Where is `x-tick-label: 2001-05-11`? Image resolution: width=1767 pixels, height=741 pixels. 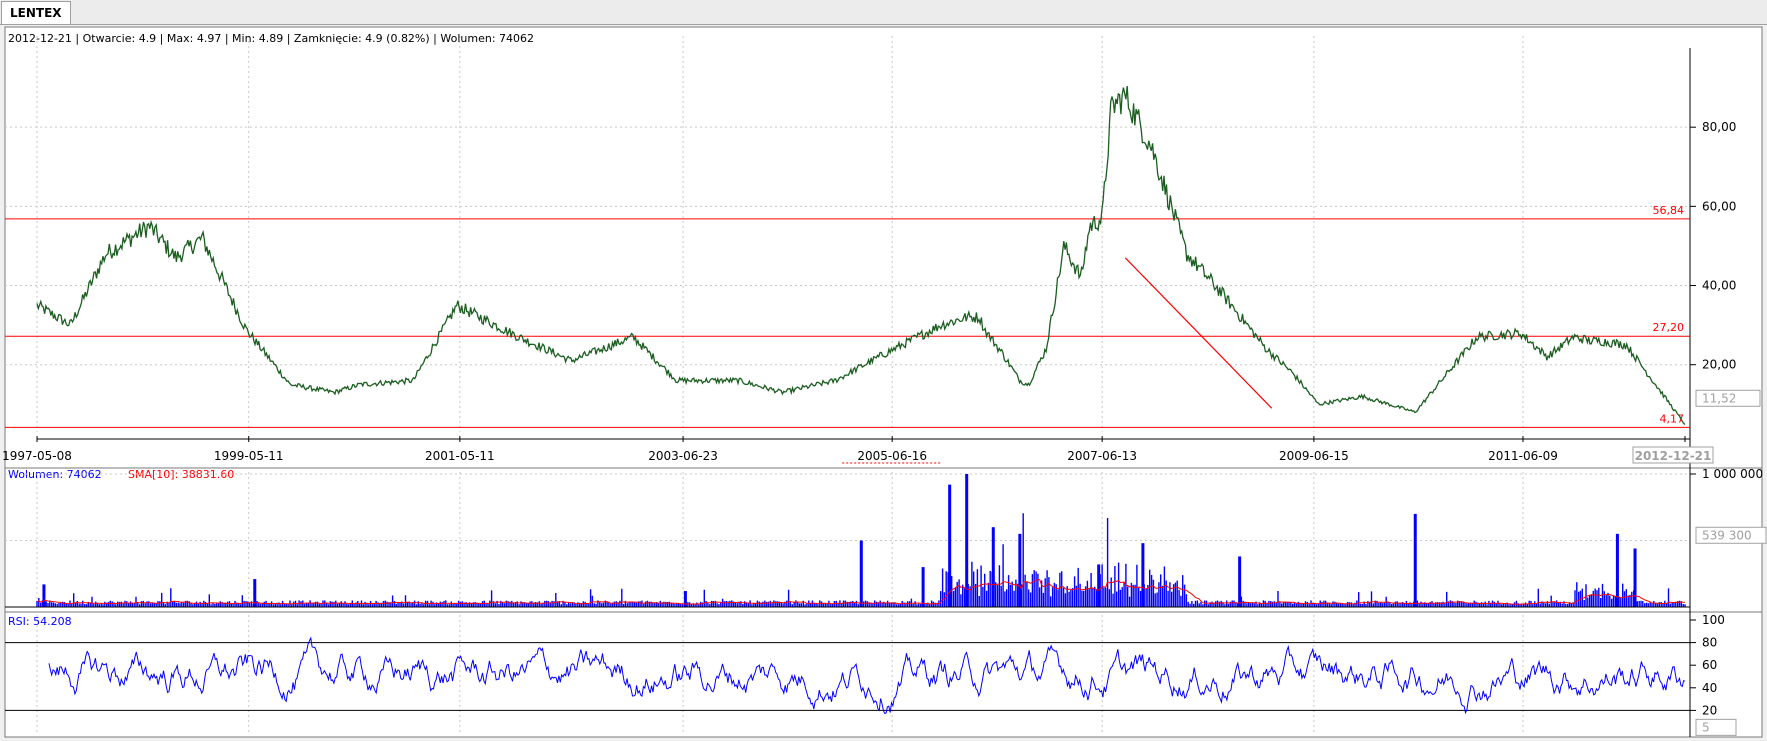 x-tick-label: 2001-05-11 is located at coordinates (460, 456).